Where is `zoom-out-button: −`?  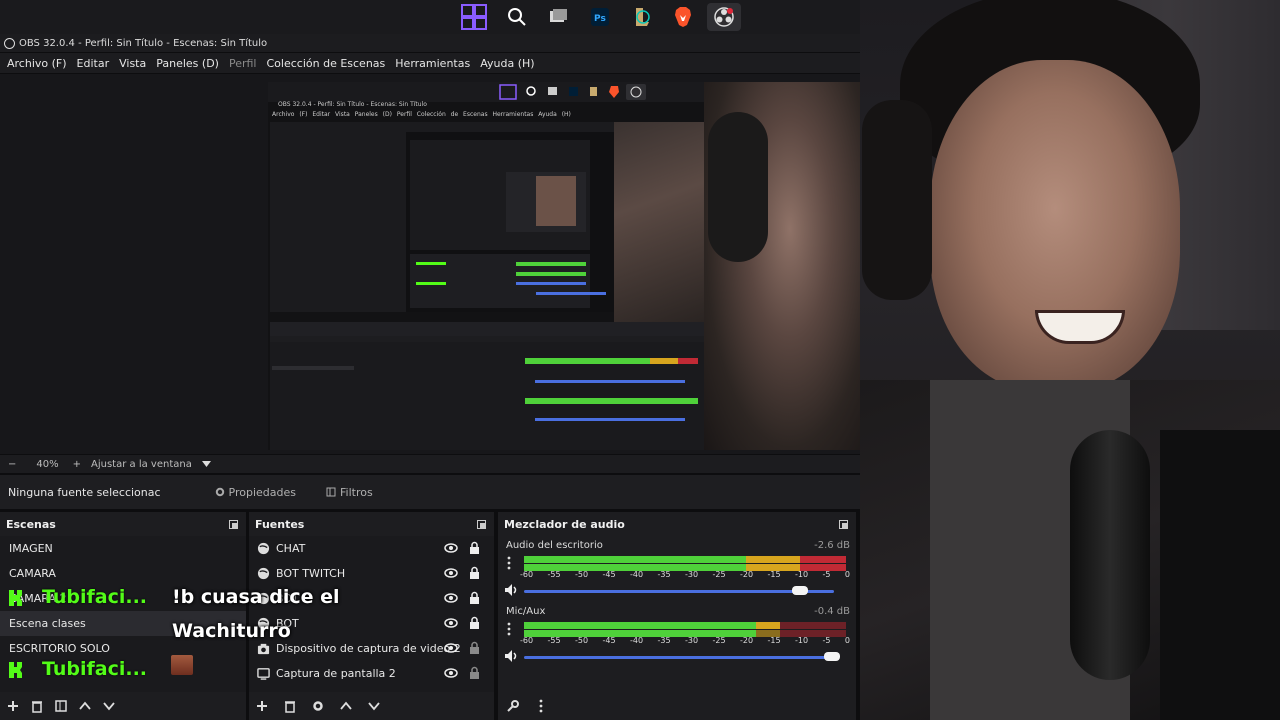 zoom-out-button: − is located at coordinates (12, 464).